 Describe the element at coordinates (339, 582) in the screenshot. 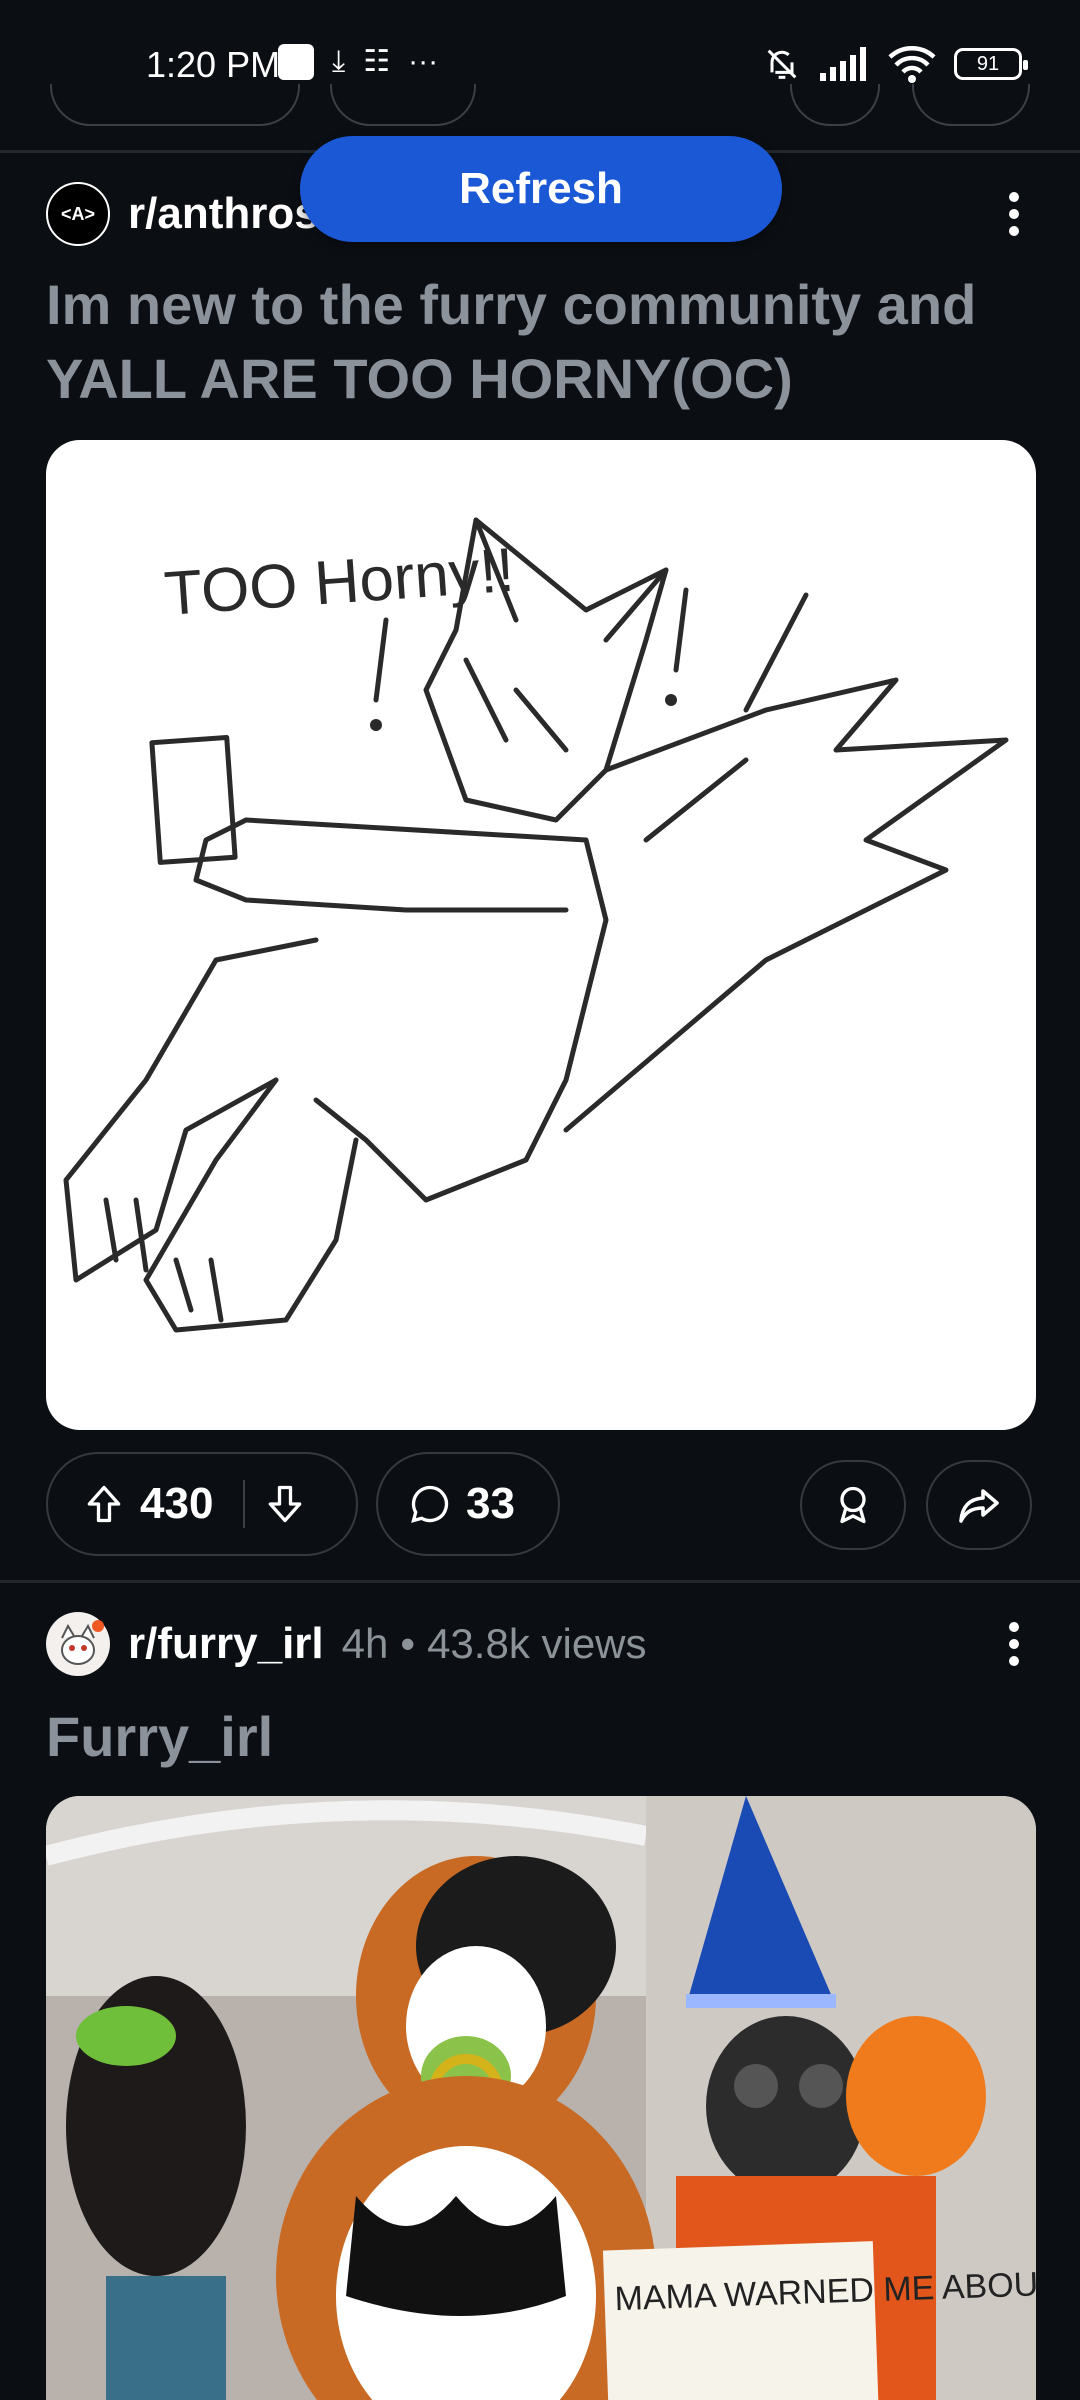

I see `image-caption: TOO Horny!!` at that location.